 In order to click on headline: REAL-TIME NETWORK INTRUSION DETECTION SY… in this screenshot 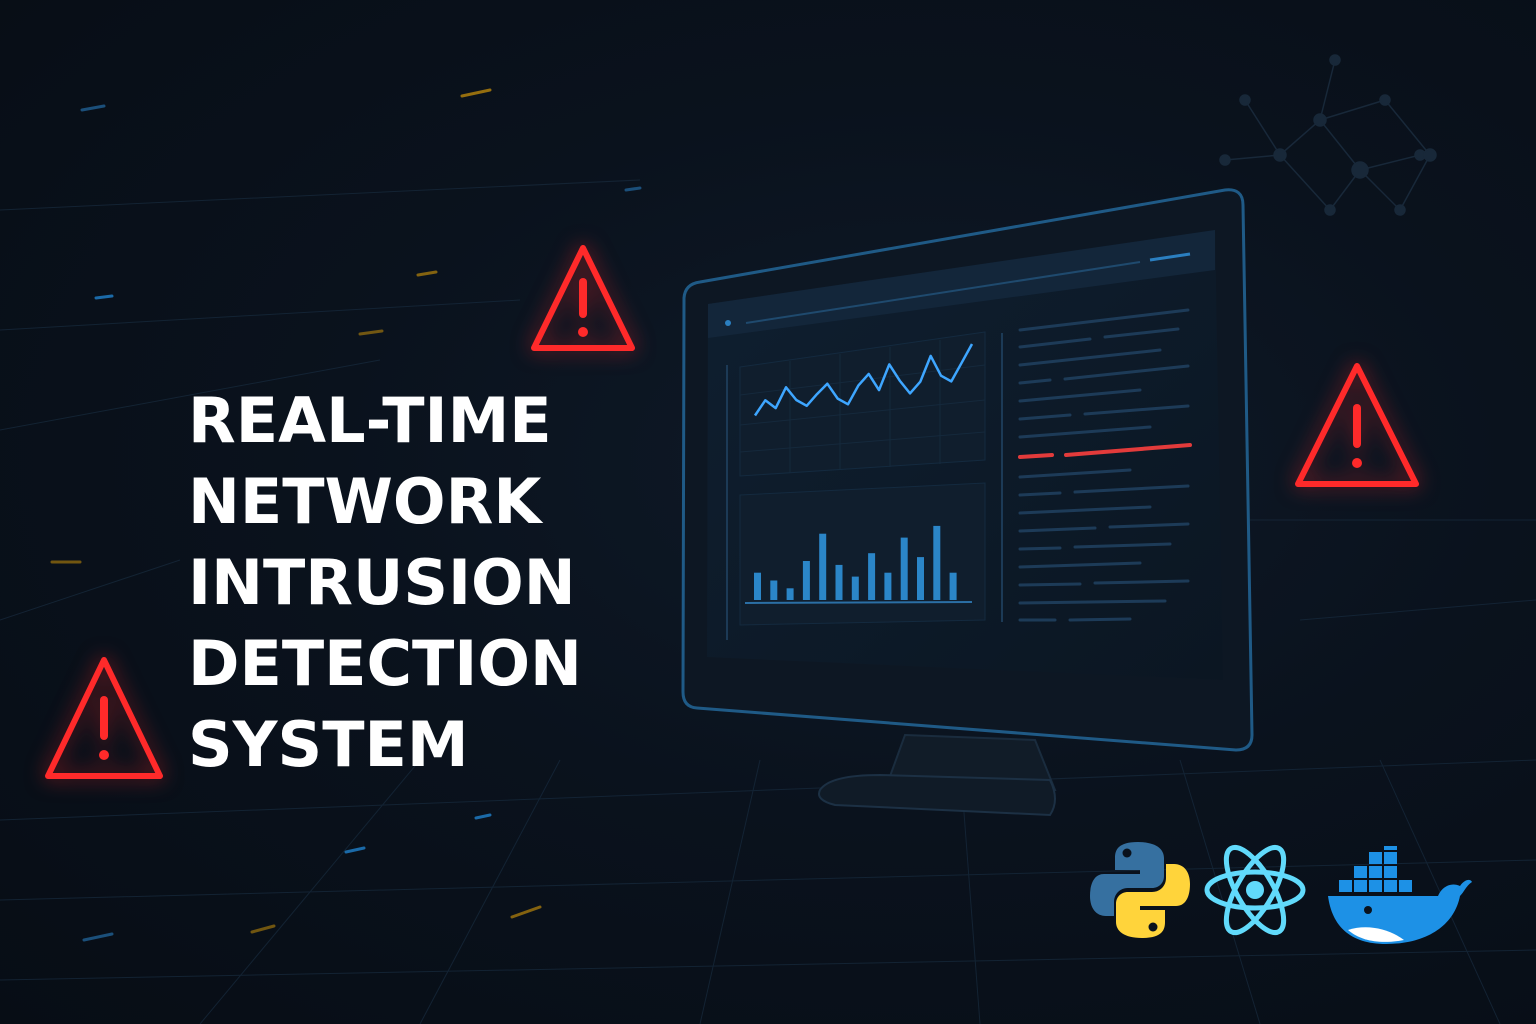, I will do `click(385, 582)`.